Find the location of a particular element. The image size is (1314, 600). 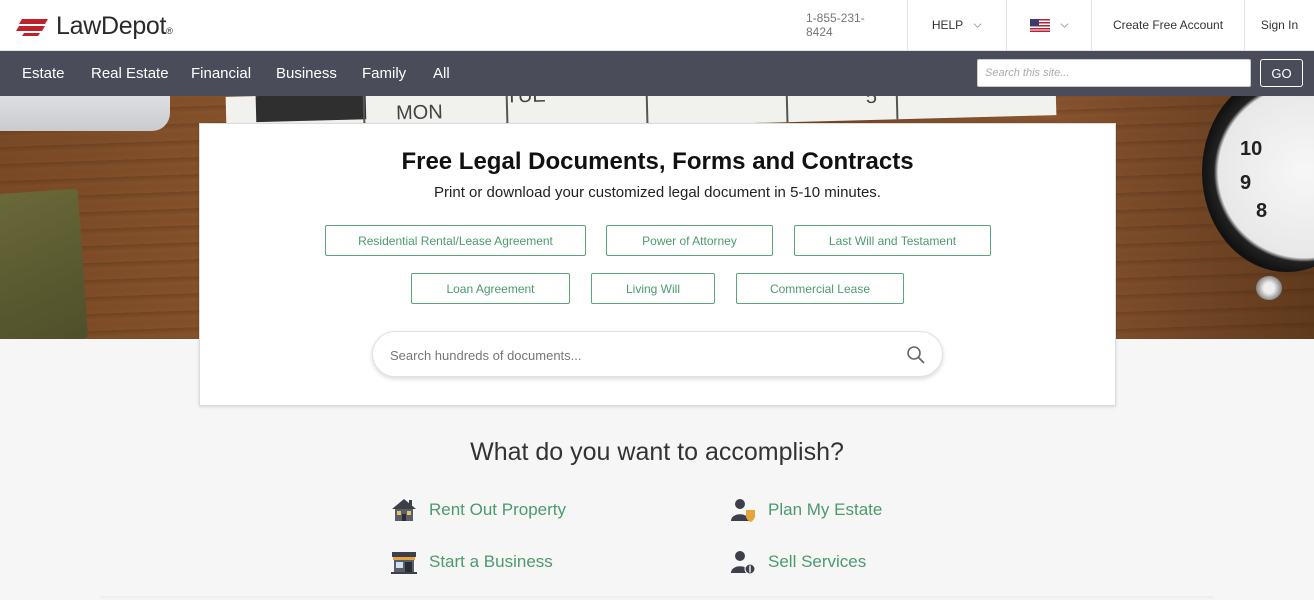

goal-label: Plan My Estate is located at coordinates (825, 509).